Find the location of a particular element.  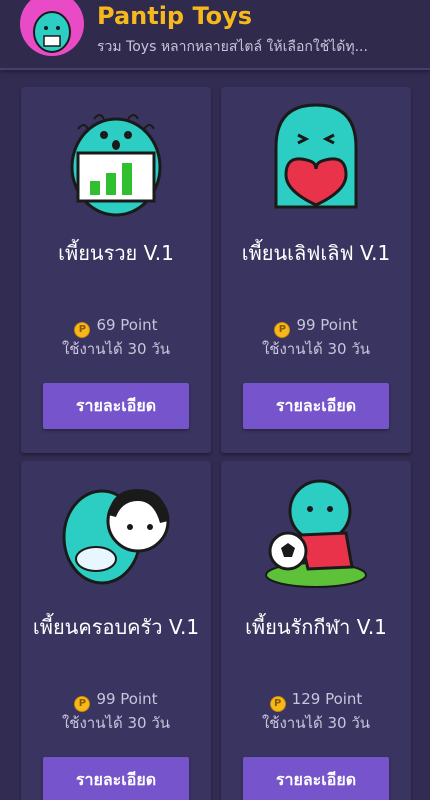

sport-character-icon is located at coordinates (316, 531).